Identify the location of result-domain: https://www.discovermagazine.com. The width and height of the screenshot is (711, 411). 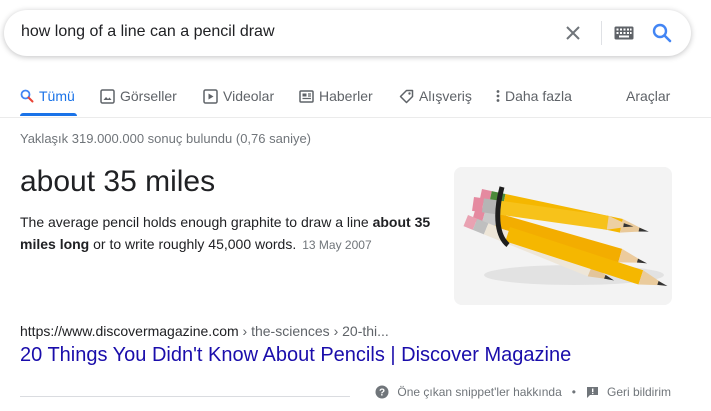
(129, 331).